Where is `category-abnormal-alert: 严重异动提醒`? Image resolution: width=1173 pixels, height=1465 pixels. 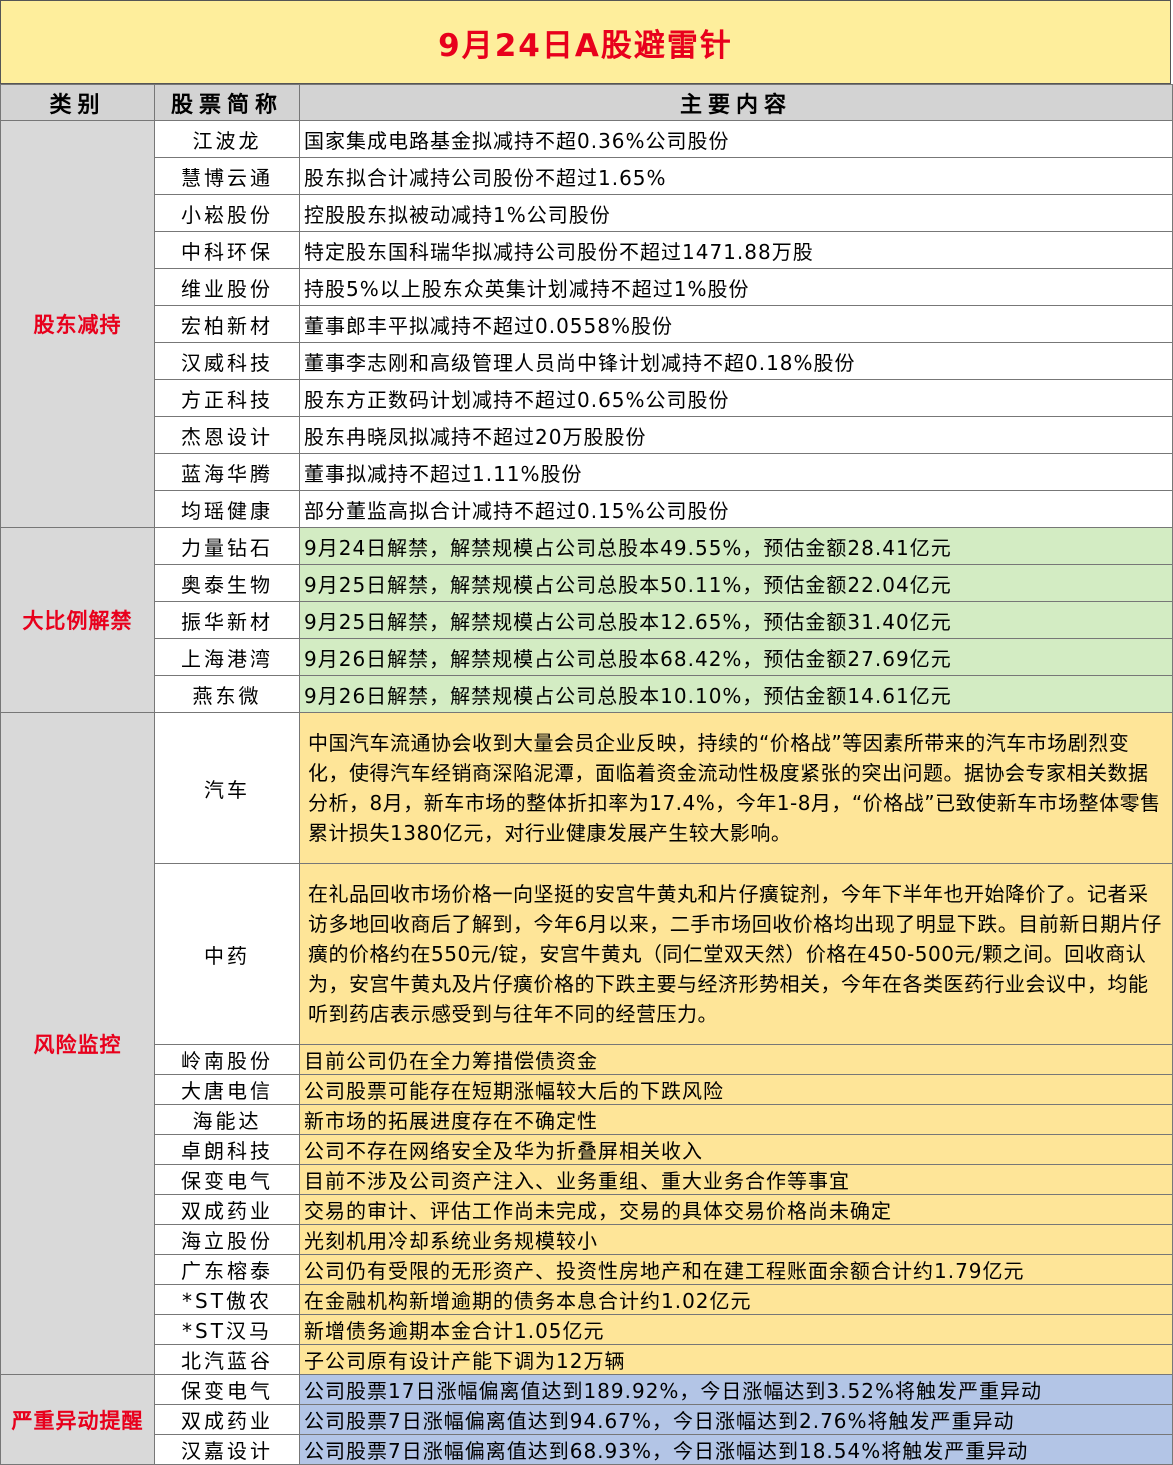
category-abnormal-alert: 严重异动提醒 is located at coordinates (77, 1419).